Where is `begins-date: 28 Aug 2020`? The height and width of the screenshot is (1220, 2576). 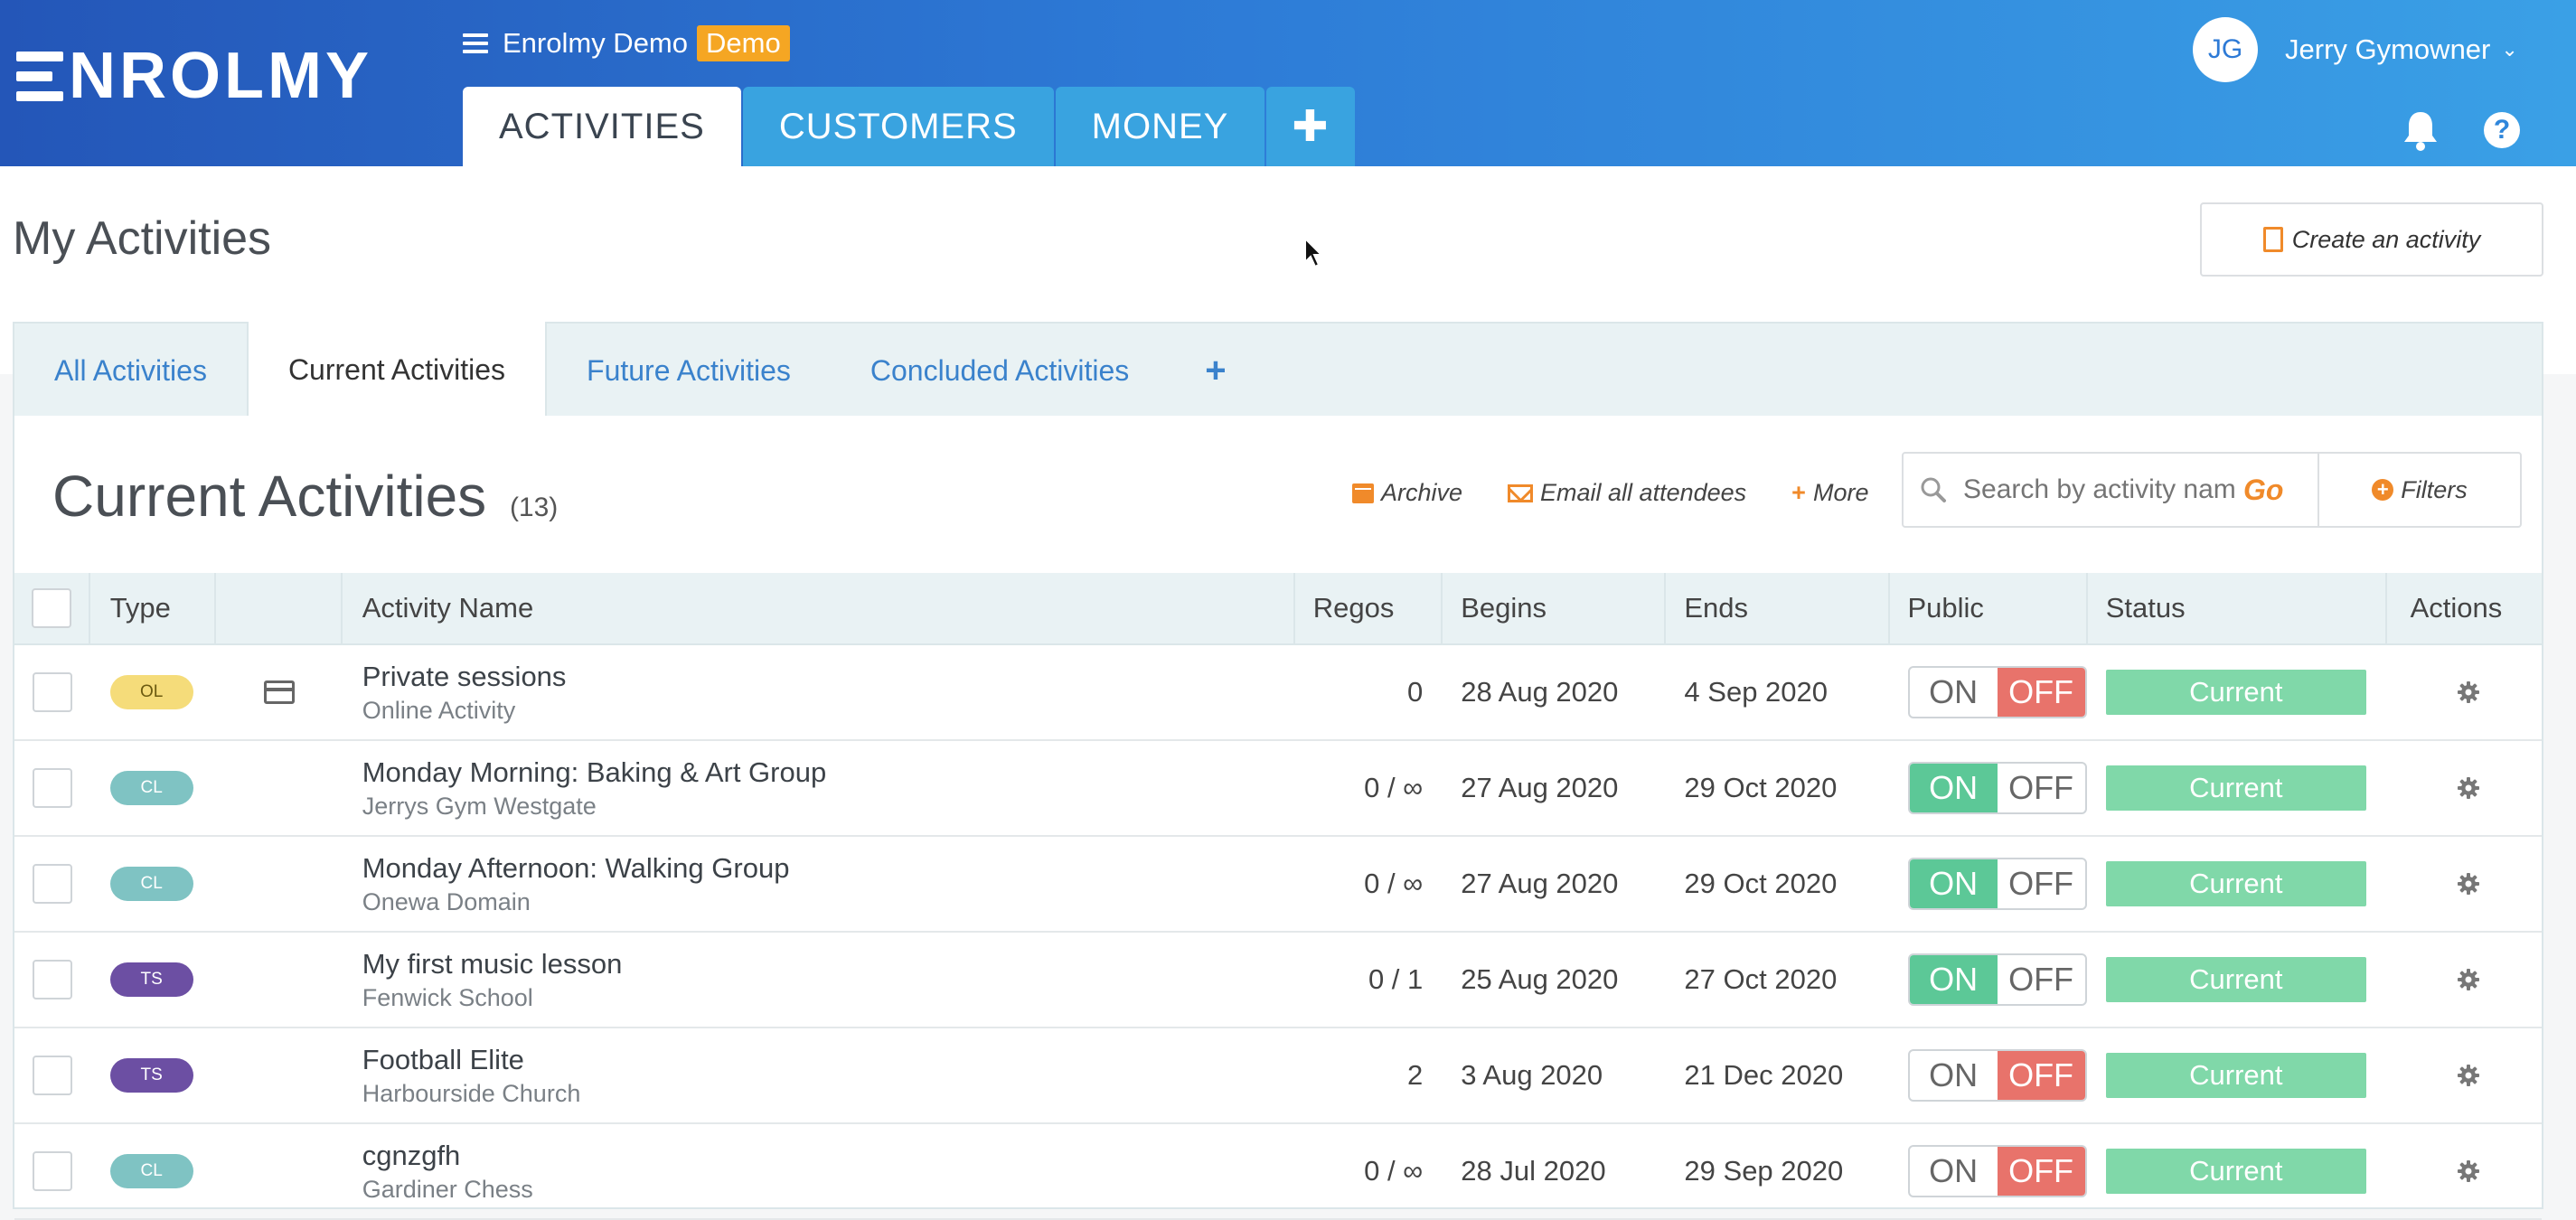
begins-date: 28 Aug 2020 is located at coordinates (1540, 692).